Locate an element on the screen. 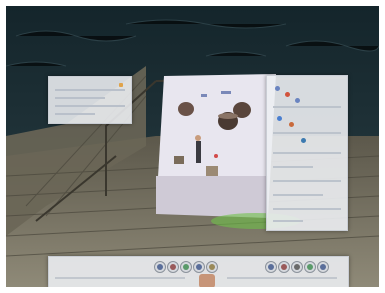 The width and height of the screenshot is (385, 293). building-wall is located at coordinates (212, 197).